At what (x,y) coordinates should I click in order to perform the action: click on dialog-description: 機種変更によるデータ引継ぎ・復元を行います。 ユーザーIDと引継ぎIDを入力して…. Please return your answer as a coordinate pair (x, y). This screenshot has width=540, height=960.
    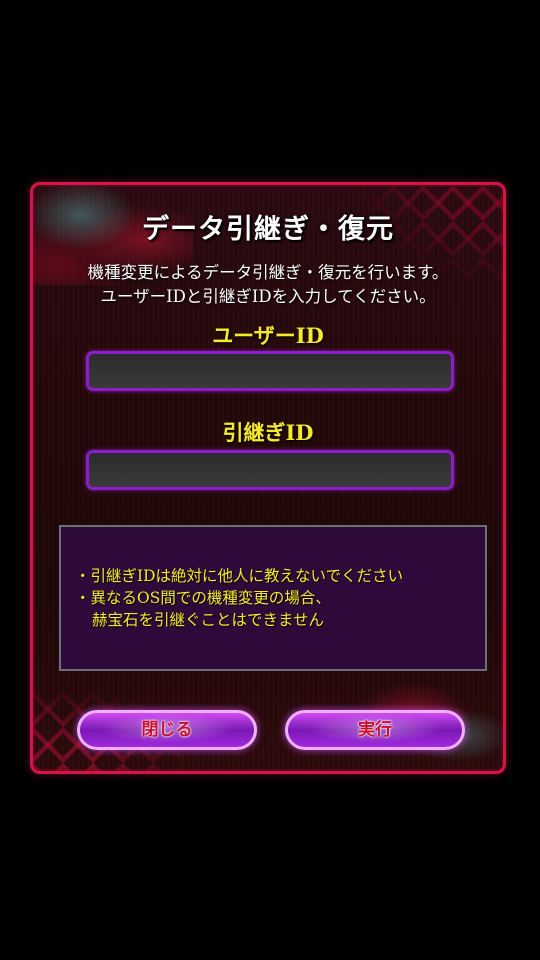
    Looking at the image, I should click on (268, 285).